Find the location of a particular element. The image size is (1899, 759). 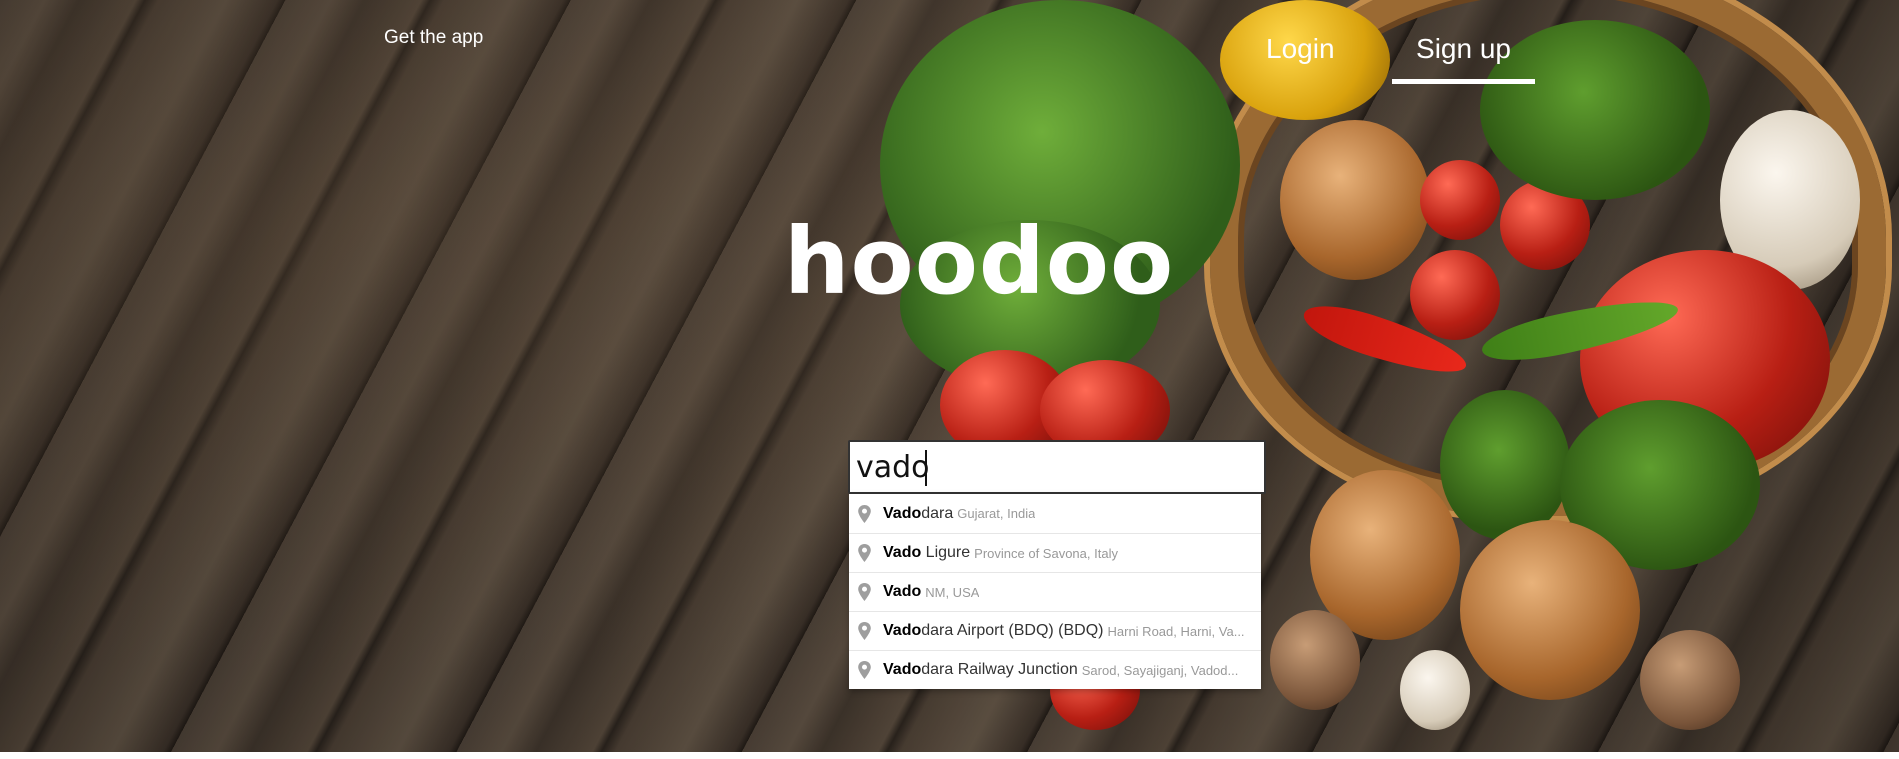

cucumber-image is located at coordinates (1505, 465).